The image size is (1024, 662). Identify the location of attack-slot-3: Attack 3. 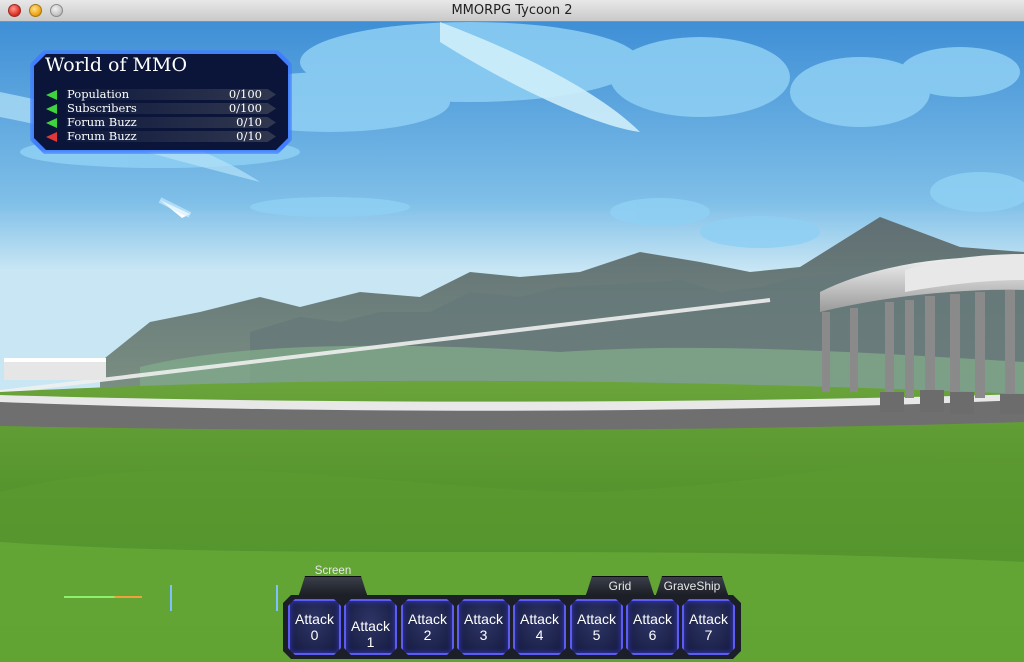
(483, 627).